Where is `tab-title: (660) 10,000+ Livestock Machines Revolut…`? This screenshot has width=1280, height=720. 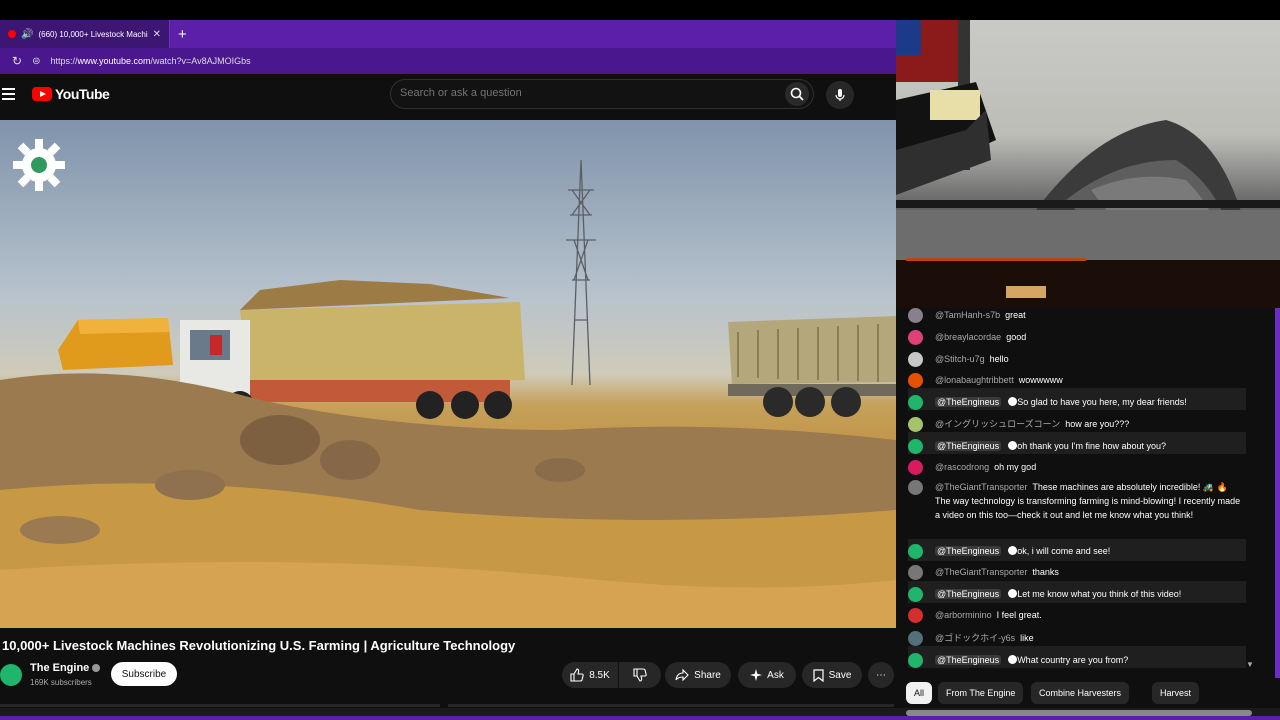
tab-title: (660) 10,000+ Livestock Machines Revolut… is located at coordinates (92, 34).